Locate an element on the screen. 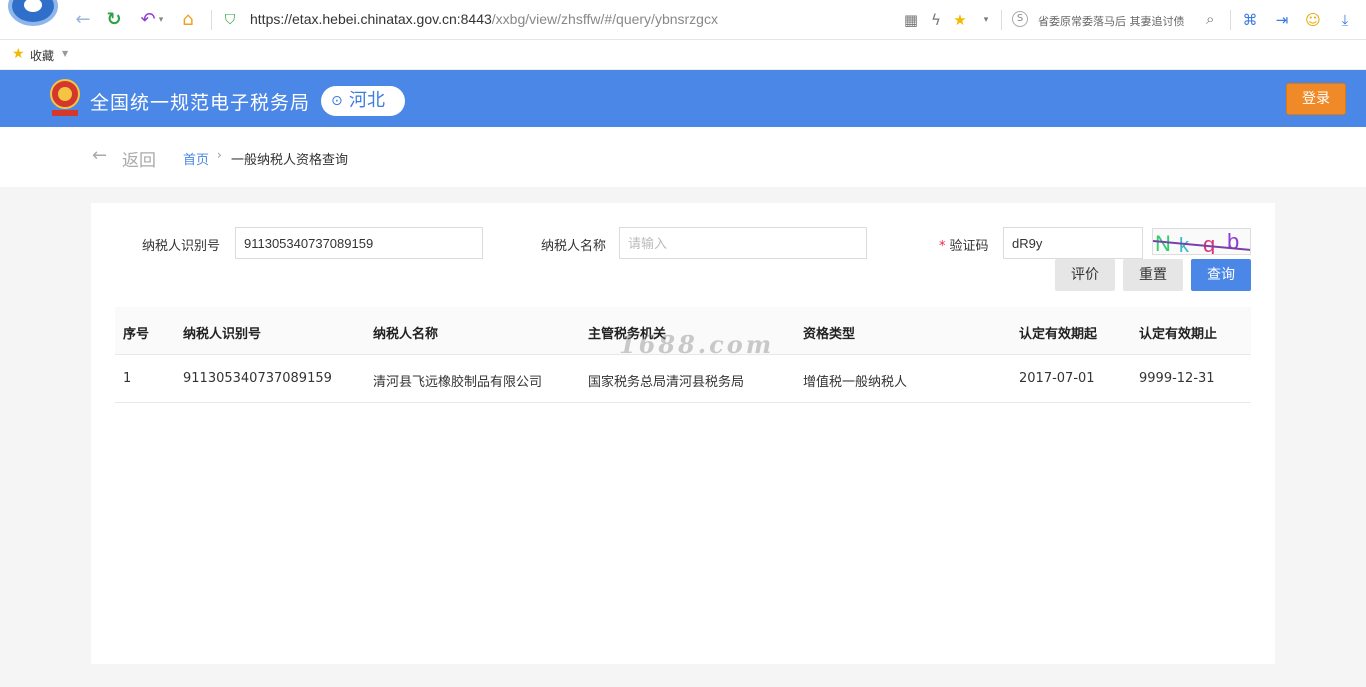  captcha-graphic: N k q b is located at coordinates (1201, 242).